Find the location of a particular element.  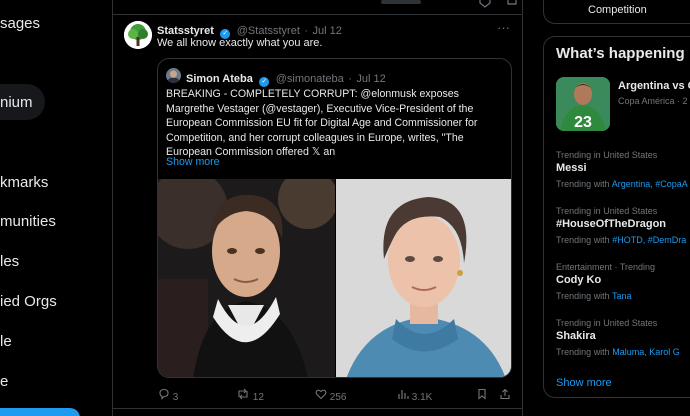

trend-related: Trending with Tana is located at coordinates (594, 296).